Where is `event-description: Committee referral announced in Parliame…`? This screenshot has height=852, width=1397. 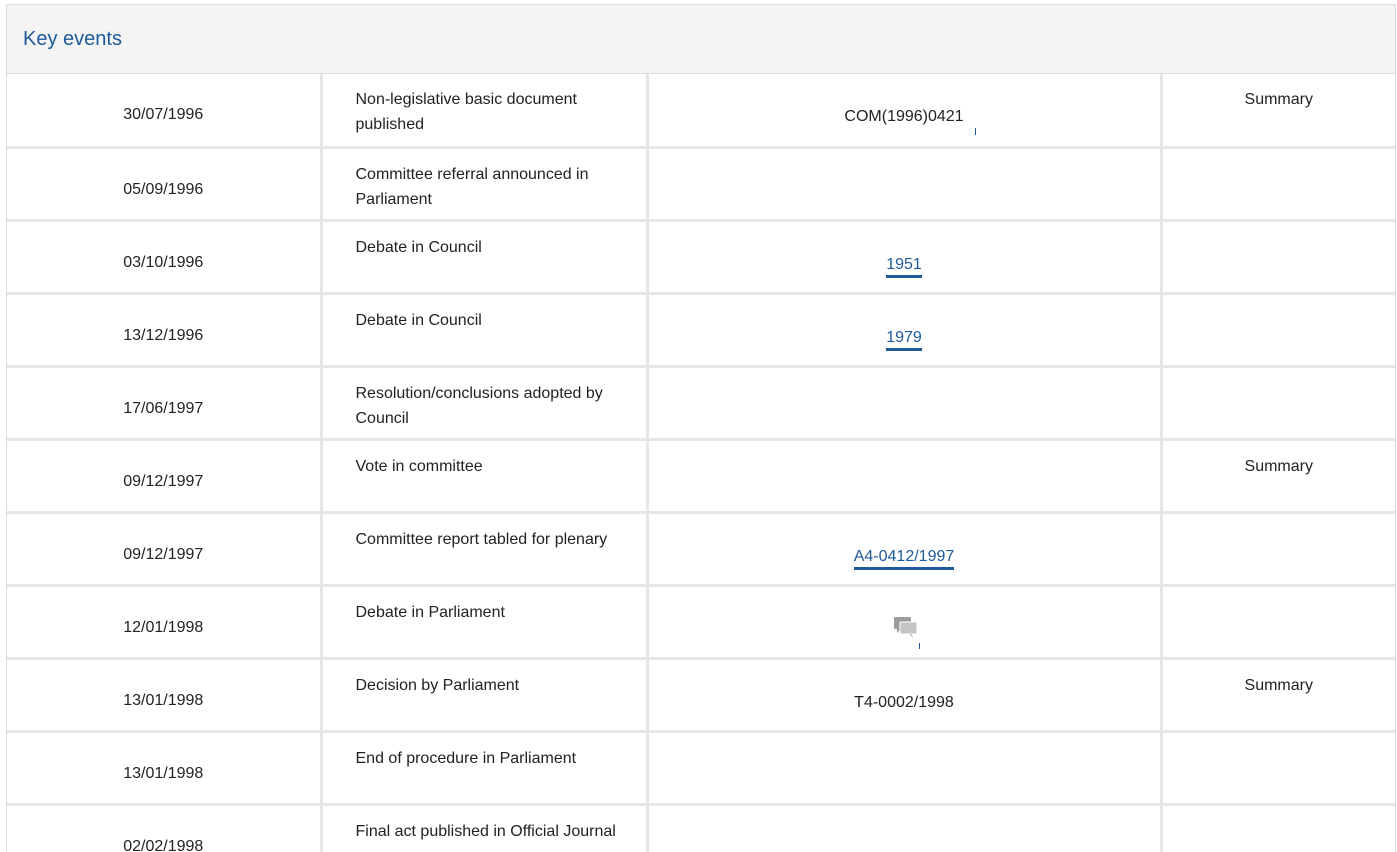
event-description: Committee referral announced in Parliame… is located at coordinates (485, 184).